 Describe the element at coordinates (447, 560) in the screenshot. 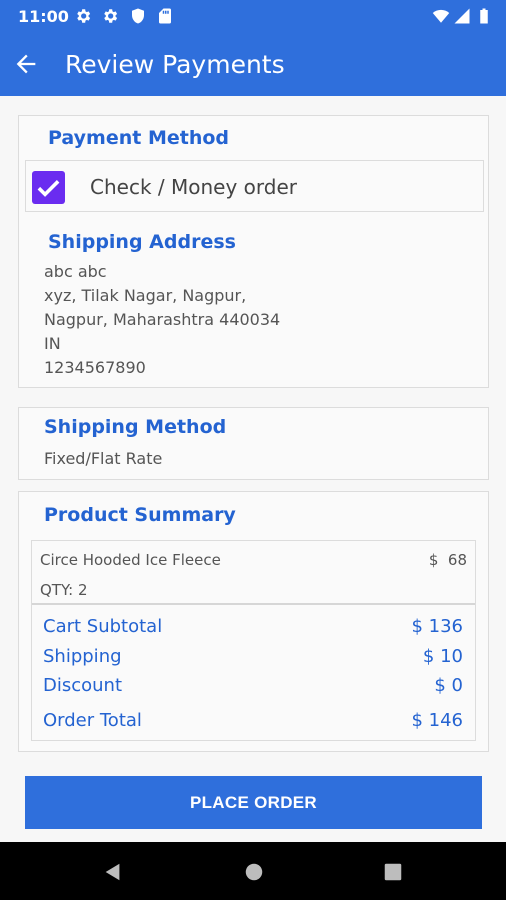

I see `product-price: $ 68` at that location.